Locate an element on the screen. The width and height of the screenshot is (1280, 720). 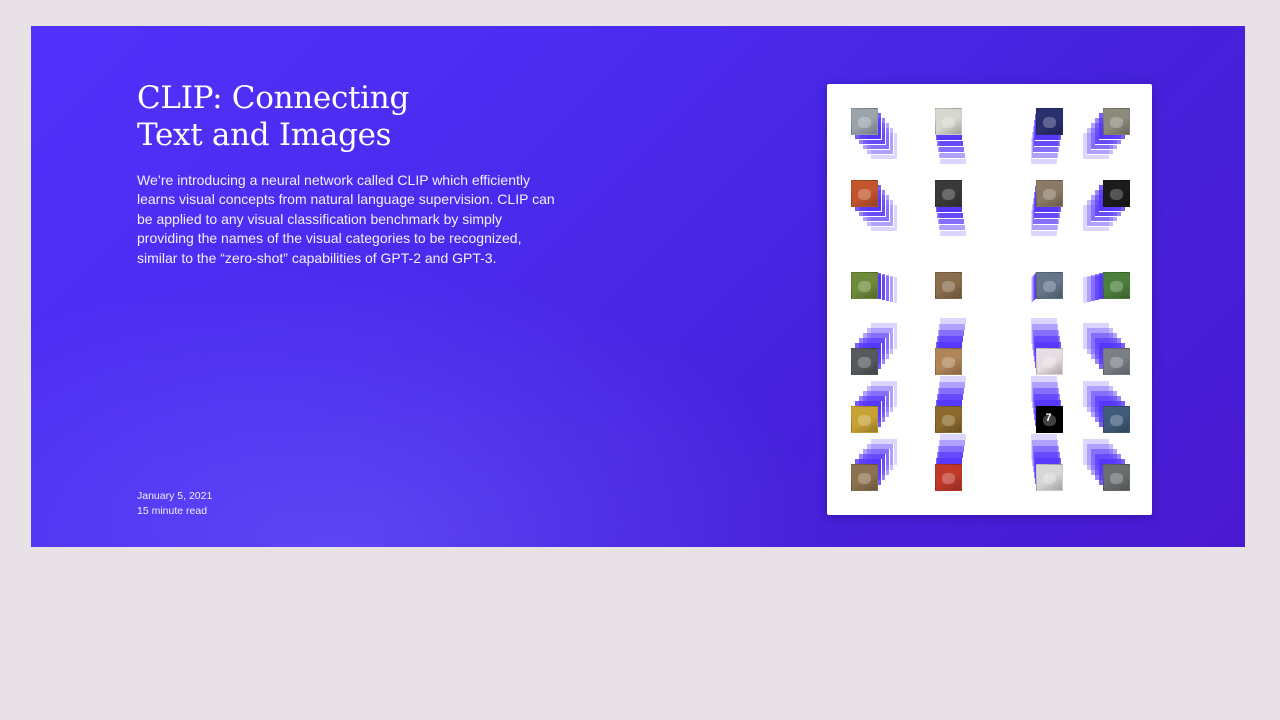
thumbnail-animal-outdoor is located at coordinates (875, 281).